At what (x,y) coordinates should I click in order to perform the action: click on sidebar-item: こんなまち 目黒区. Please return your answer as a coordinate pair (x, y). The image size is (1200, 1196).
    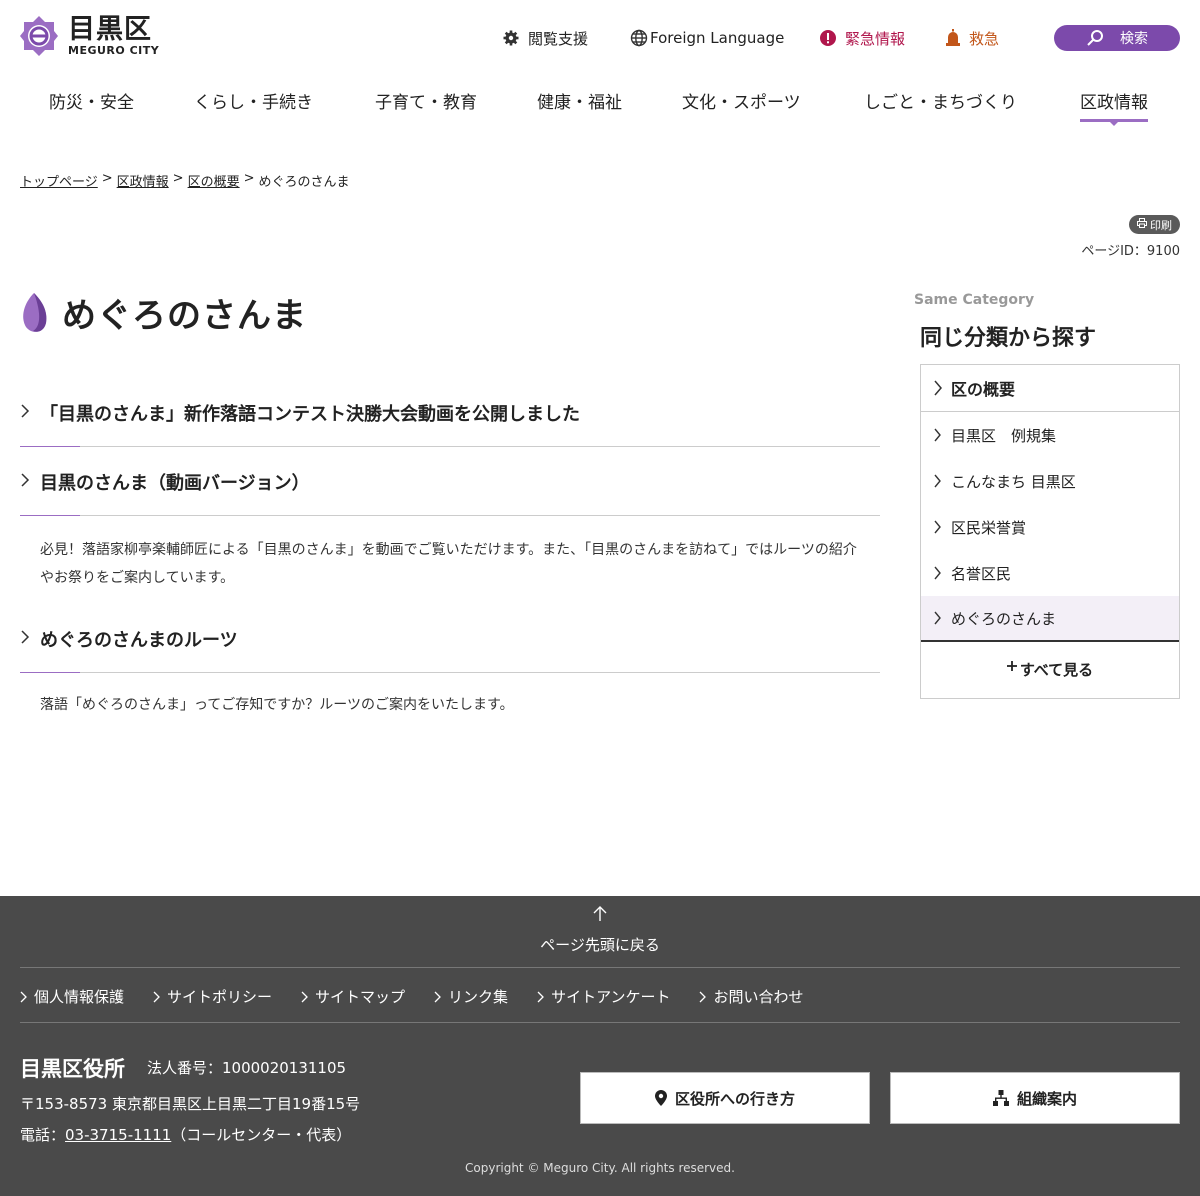
    Looking at the image, I should click on (1050, 481).